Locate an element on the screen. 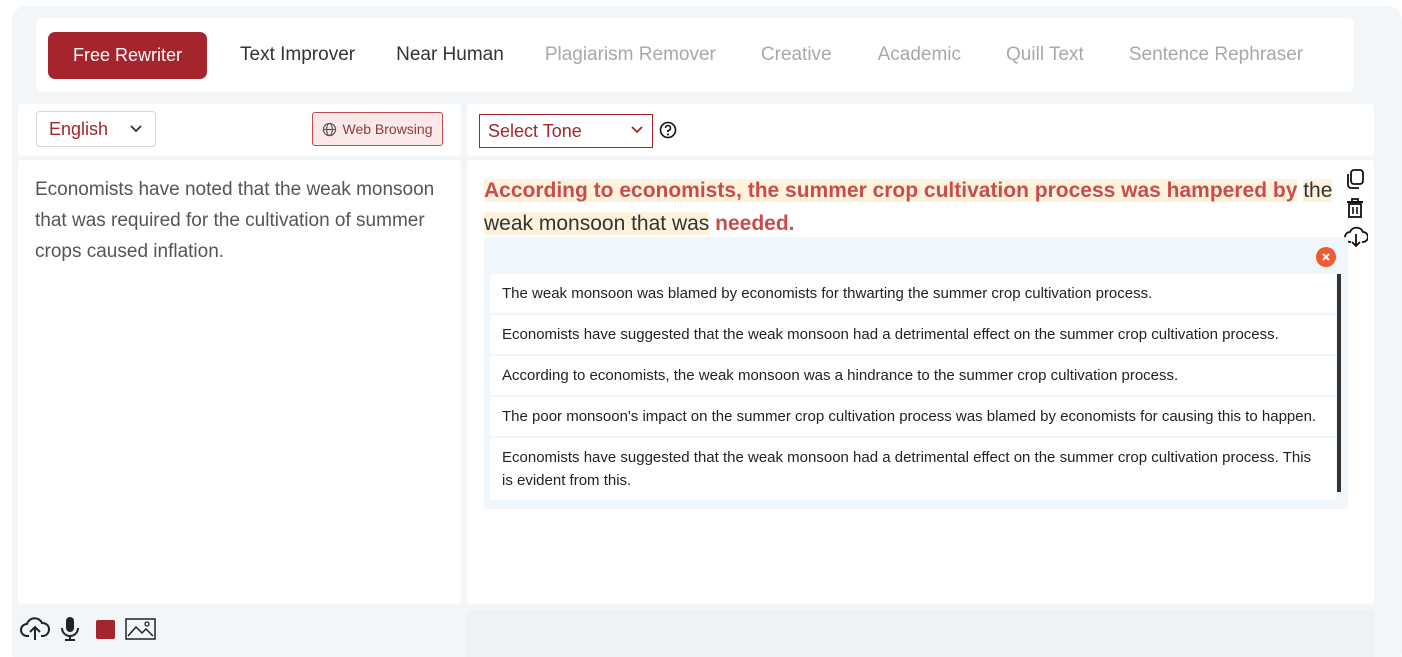 The height and width of the screenshot is (657, 1402). web-browsing-label: Web Browsing is located at coordinates (387, 129).